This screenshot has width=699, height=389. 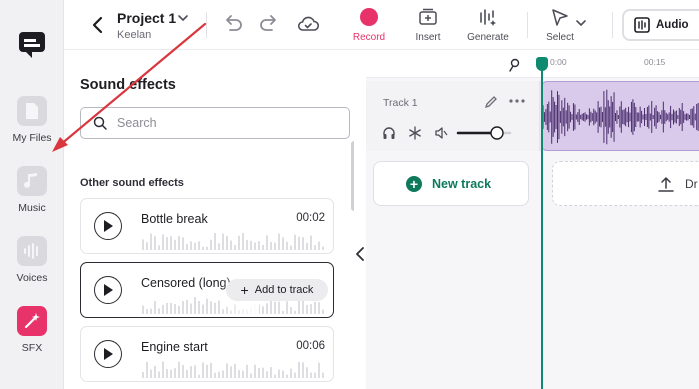 What do you see at coordinates (560, 17) in the screenshot?
I see `cursor-icon` at bounding box center [560, 17].